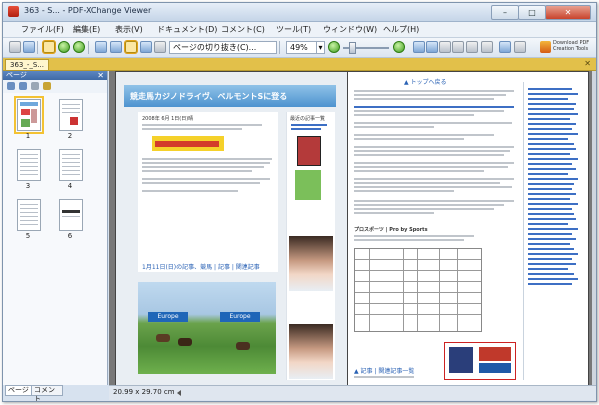 The image size is (599, 405). Describe the element at coordinates (552, 231) in the screenshot. I see `right-sidebar-links` at that location.